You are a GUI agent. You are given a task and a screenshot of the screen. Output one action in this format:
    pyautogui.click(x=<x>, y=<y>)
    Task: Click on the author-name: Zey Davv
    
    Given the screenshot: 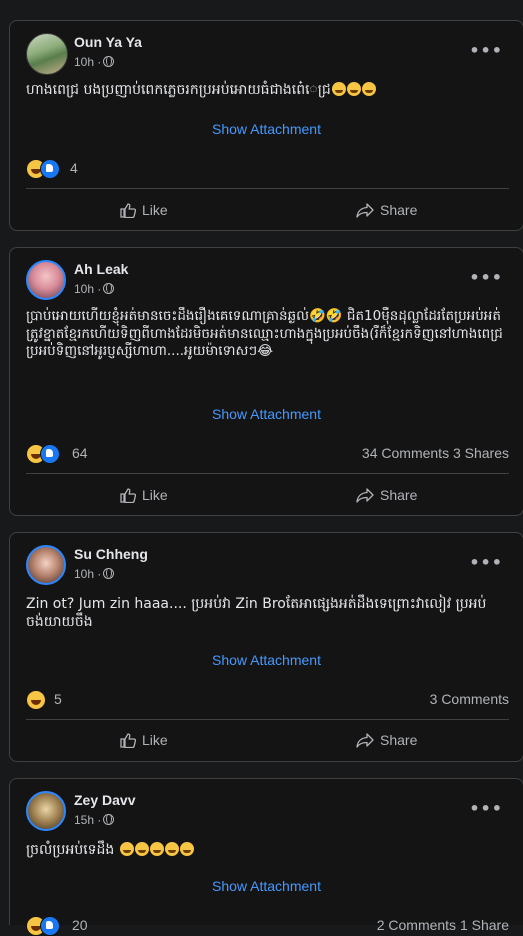 What is the action you would take?
    pyautogui.click(x=104, y=800)
    